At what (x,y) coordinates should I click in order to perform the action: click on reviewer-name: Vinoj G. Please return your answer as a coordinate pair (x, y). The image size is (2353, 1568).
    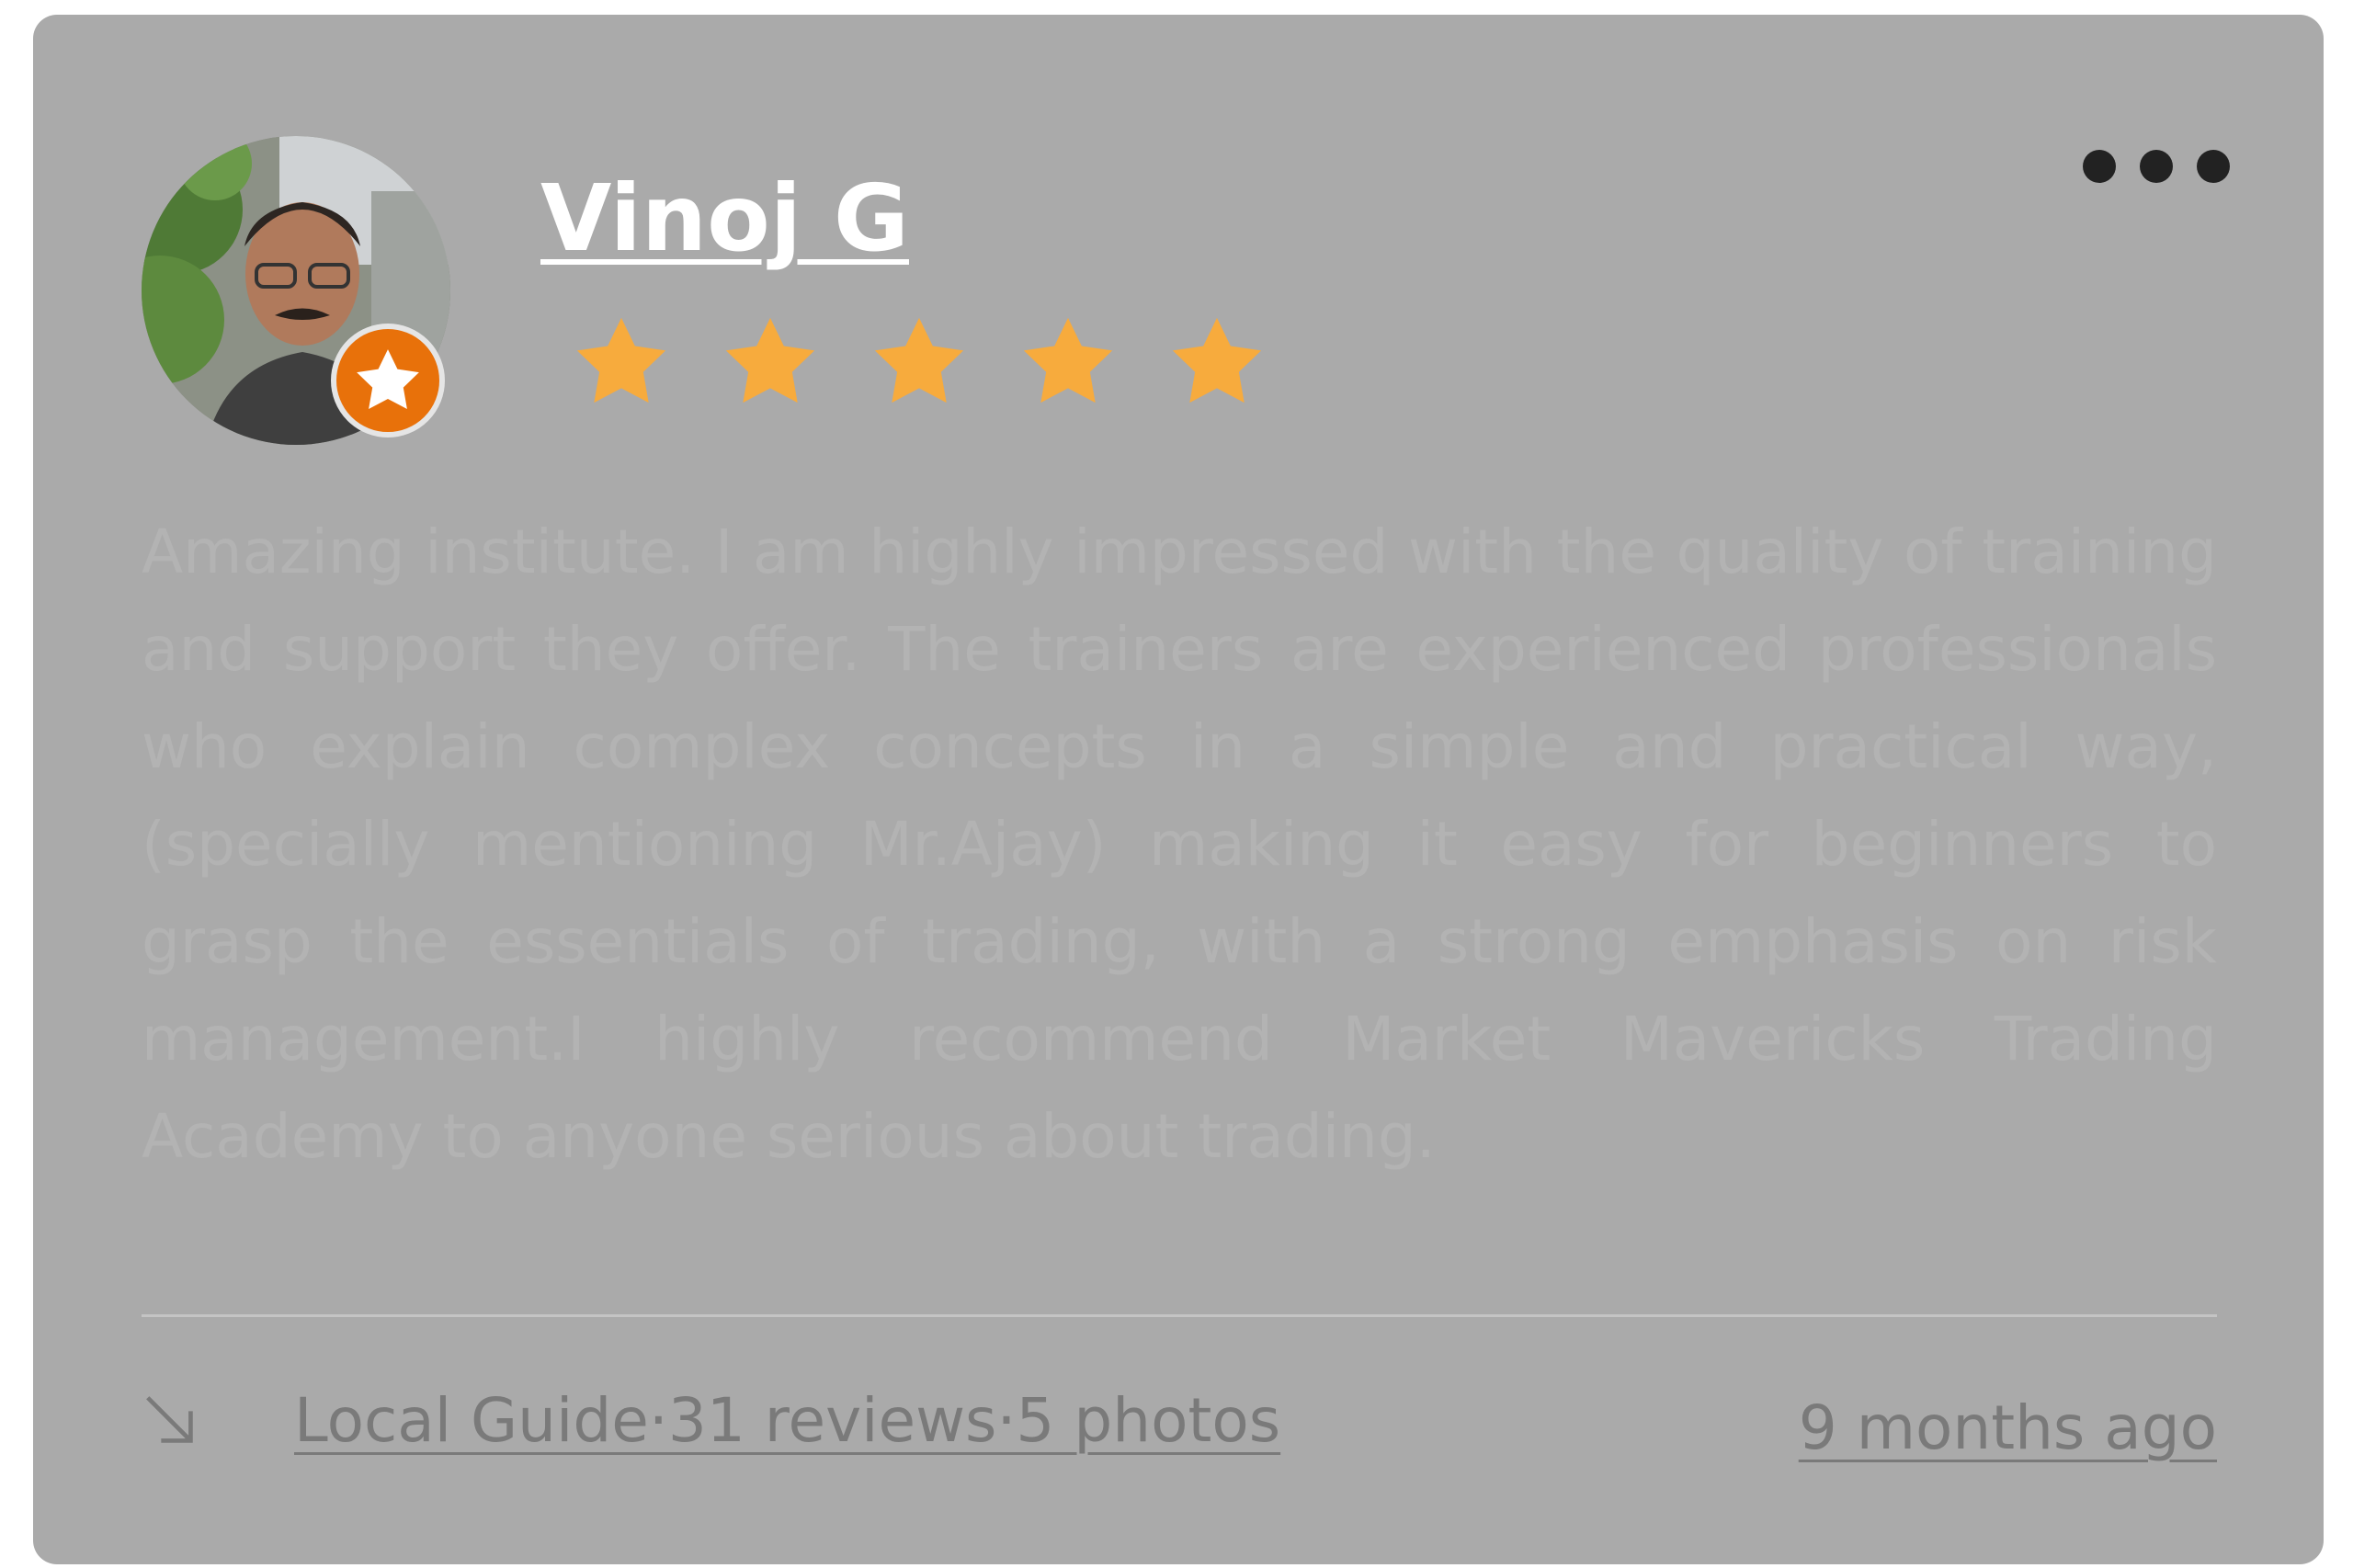
    Looking at the image, I should click on (724, 219).